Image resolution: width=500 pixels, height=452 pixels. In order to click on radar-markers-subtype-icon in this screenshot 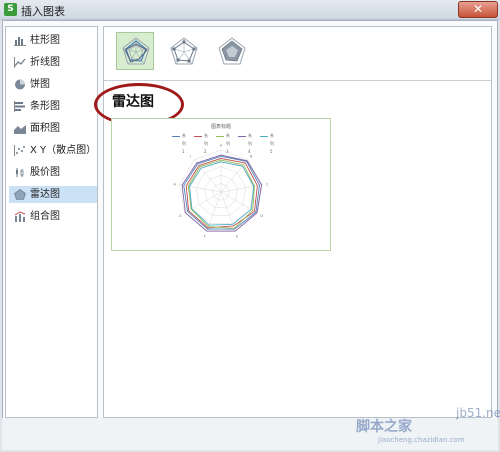, I will do `click(184, 51)`.